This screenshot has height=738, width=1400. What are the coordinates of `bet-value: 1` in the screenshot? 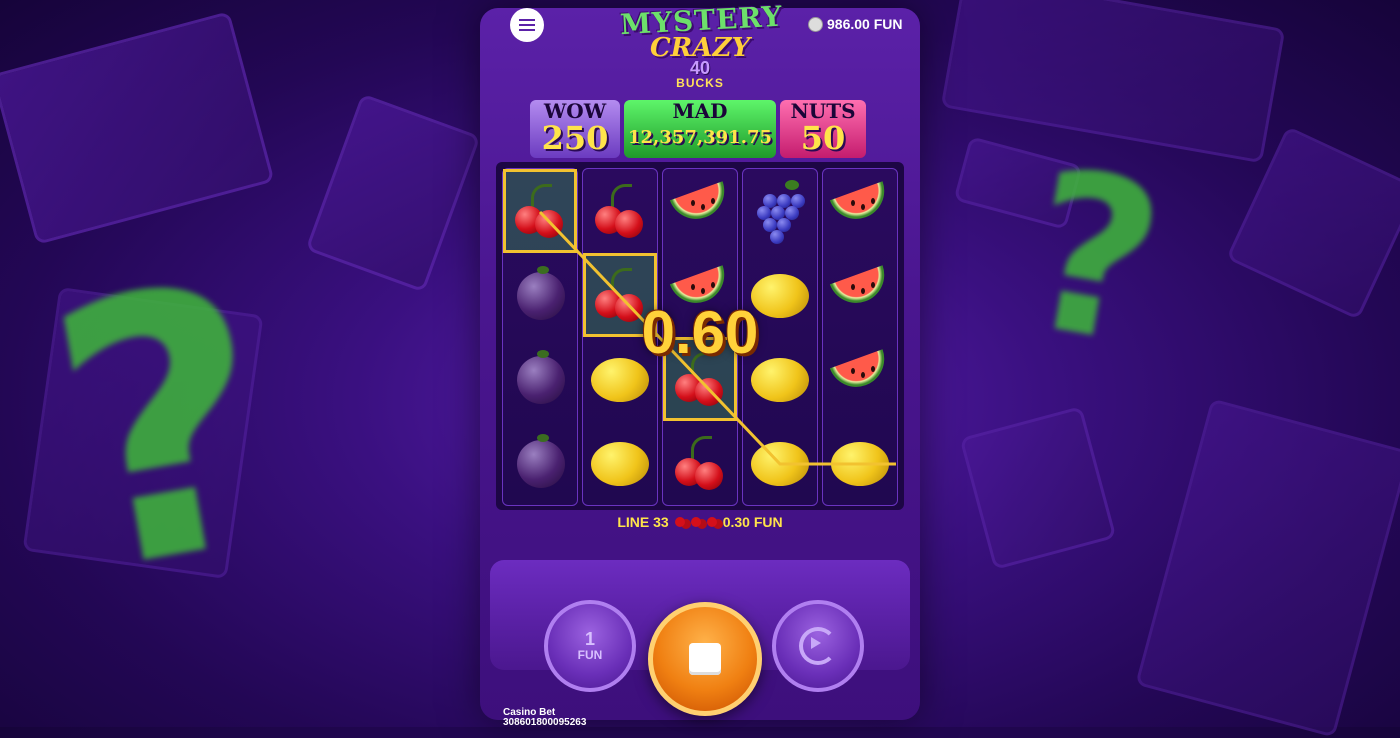 It's located at (589, 639).